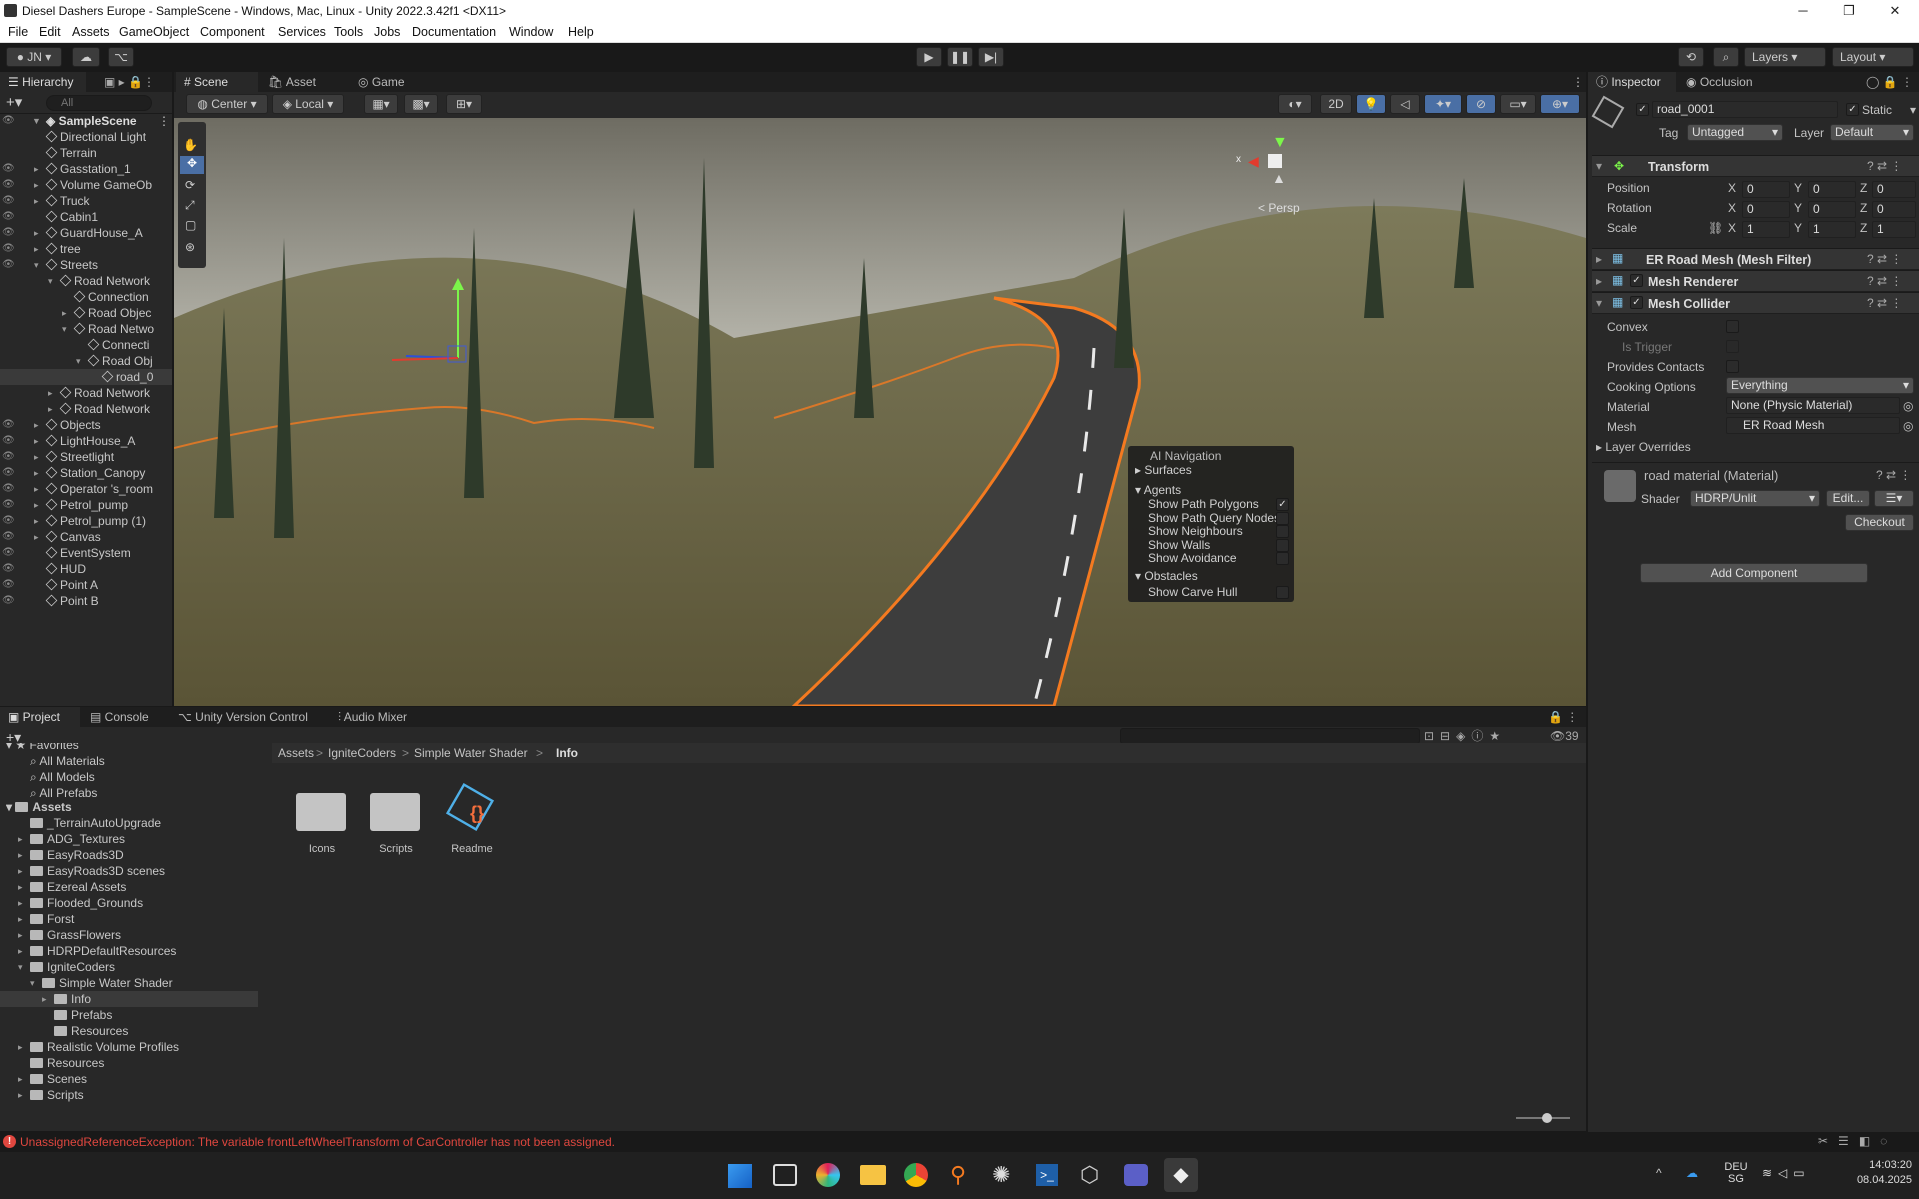  I want to click on persp-label: < Persp, so click(1279, 208).